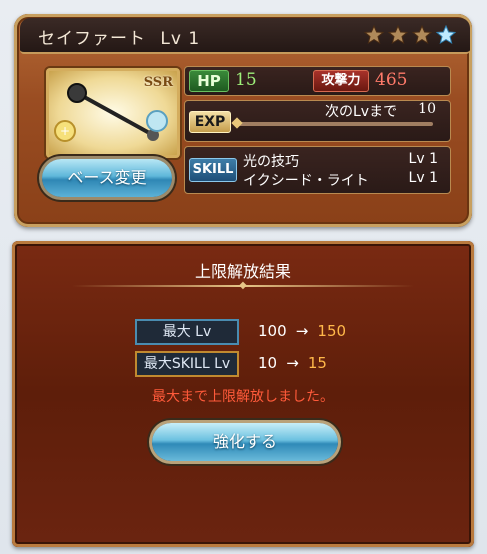 This screenshot has height=554, width=487. I want to click on max-skill-level-change: 10 → 15, so click(292, 362).